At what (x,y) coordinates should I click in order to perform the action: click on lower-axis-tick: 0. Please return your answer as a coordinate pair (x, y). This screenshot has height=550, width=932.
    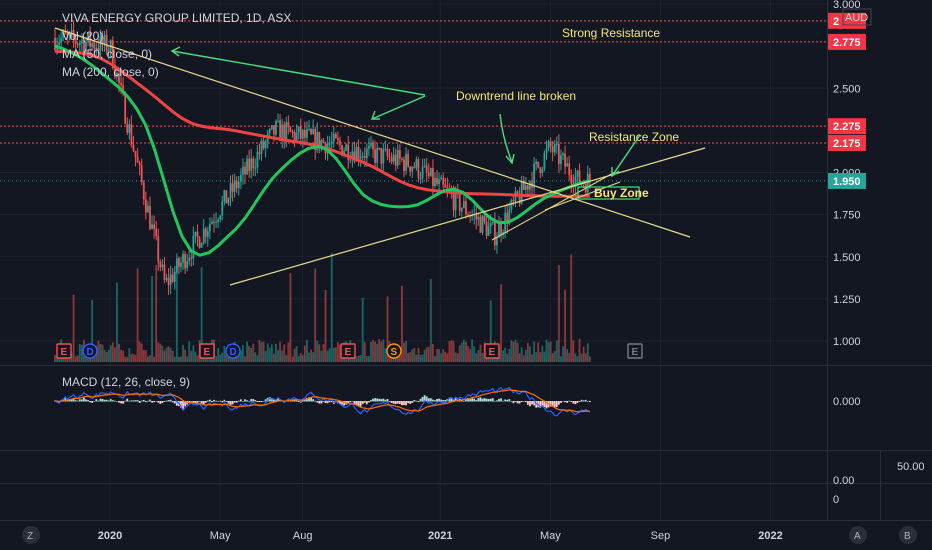
    Looking at the image, I should click on (836, 500).